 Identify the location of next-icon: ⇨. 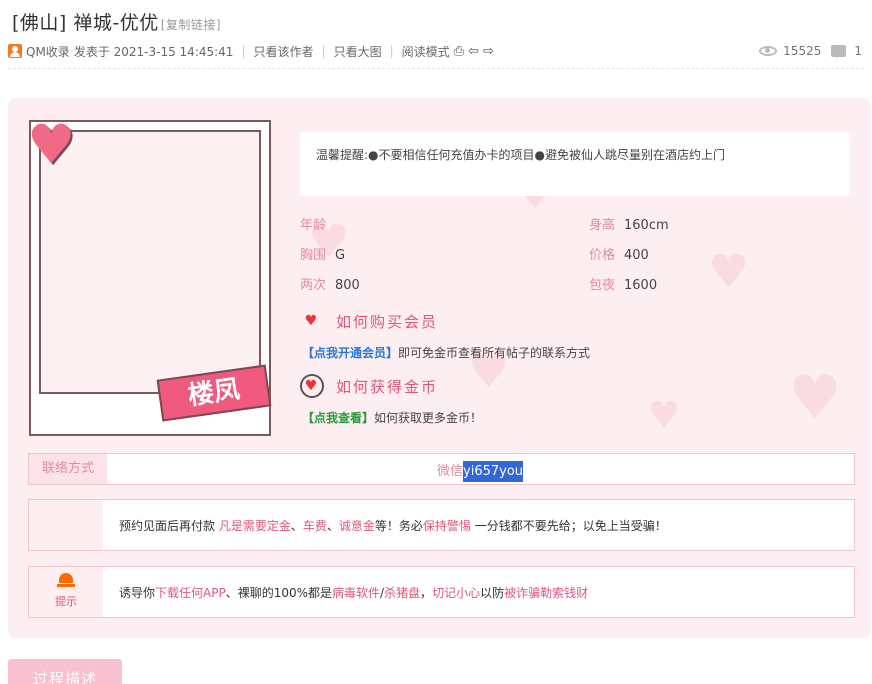
(488, 51).